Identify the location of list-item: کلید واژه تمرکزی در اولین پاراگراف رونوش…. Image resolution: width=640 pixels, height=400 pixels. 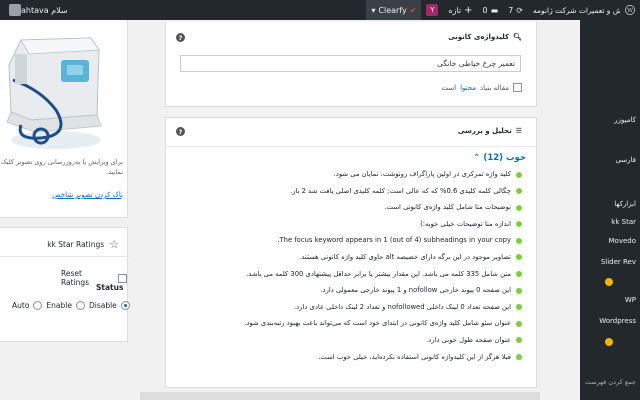
(347, 178).